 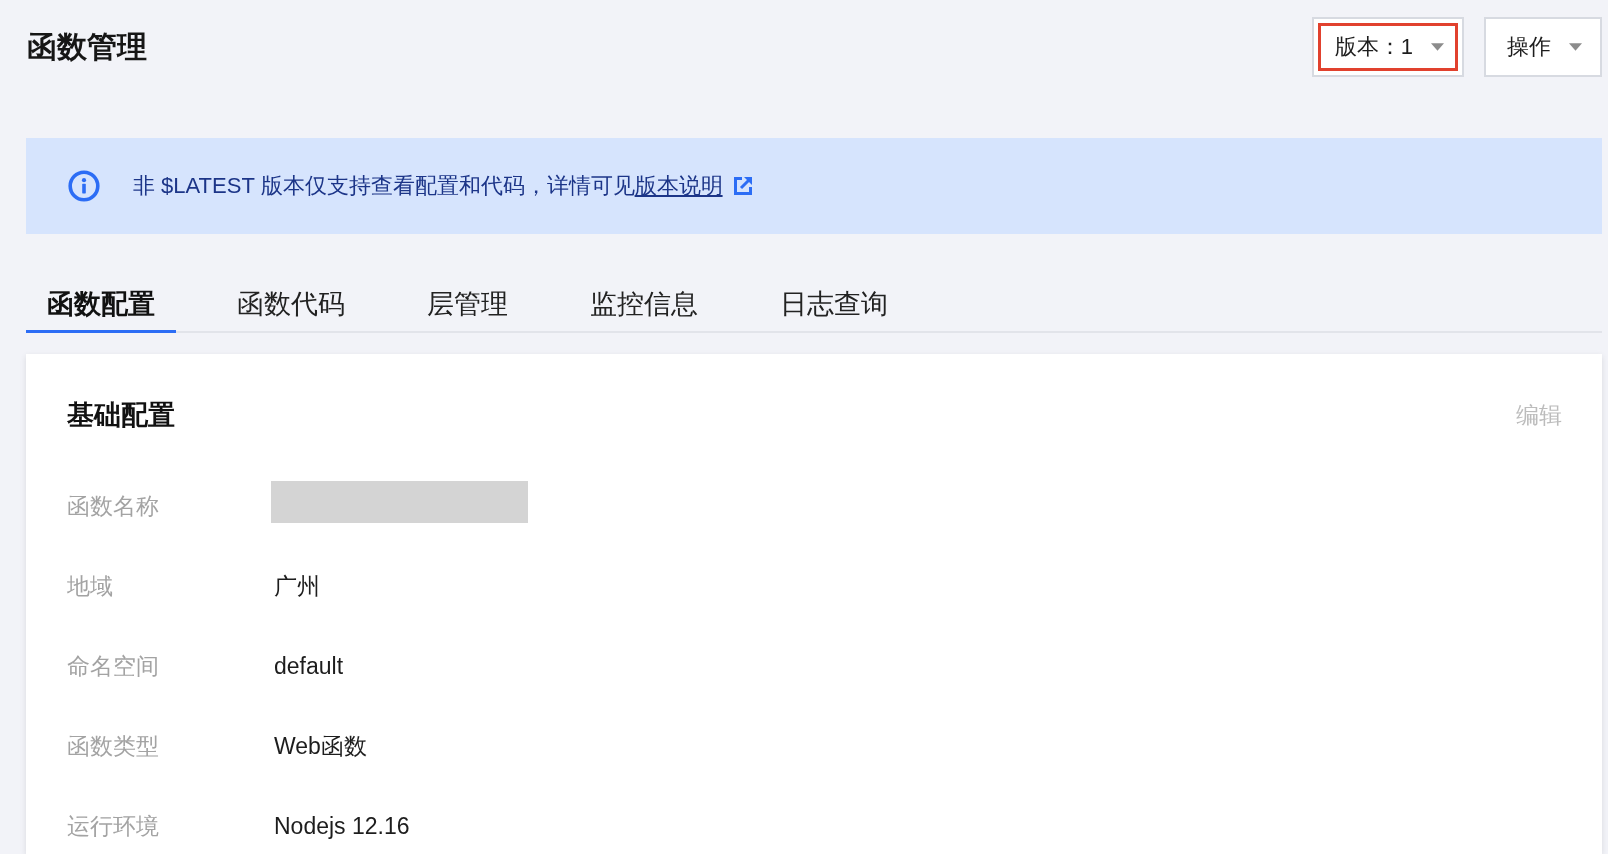 What do you see at coordinates (320, 746) in the screenshot?
I see `field-value: Web函数` at bounding box center [320, 746].